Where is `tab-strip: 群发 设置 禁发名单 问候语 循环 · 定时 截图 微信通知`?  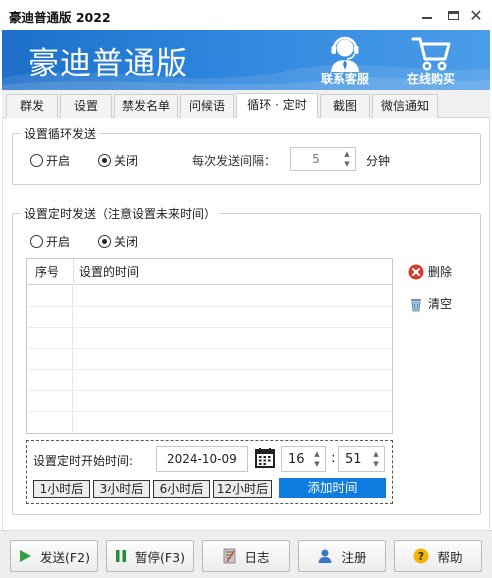
tab-strip: 群发 设置 禁发名单 问候语 循环 · 定时 截图 微信通知 is located at coordinates (246, 104).